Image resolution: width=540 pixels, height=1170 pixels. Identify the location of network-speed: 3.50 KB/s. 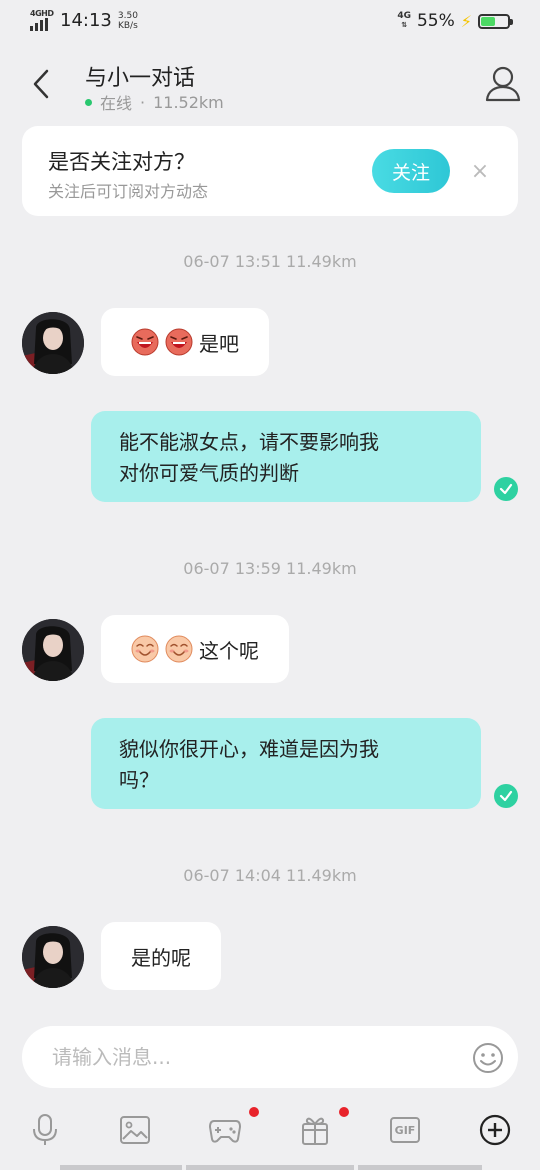
(128, 21).